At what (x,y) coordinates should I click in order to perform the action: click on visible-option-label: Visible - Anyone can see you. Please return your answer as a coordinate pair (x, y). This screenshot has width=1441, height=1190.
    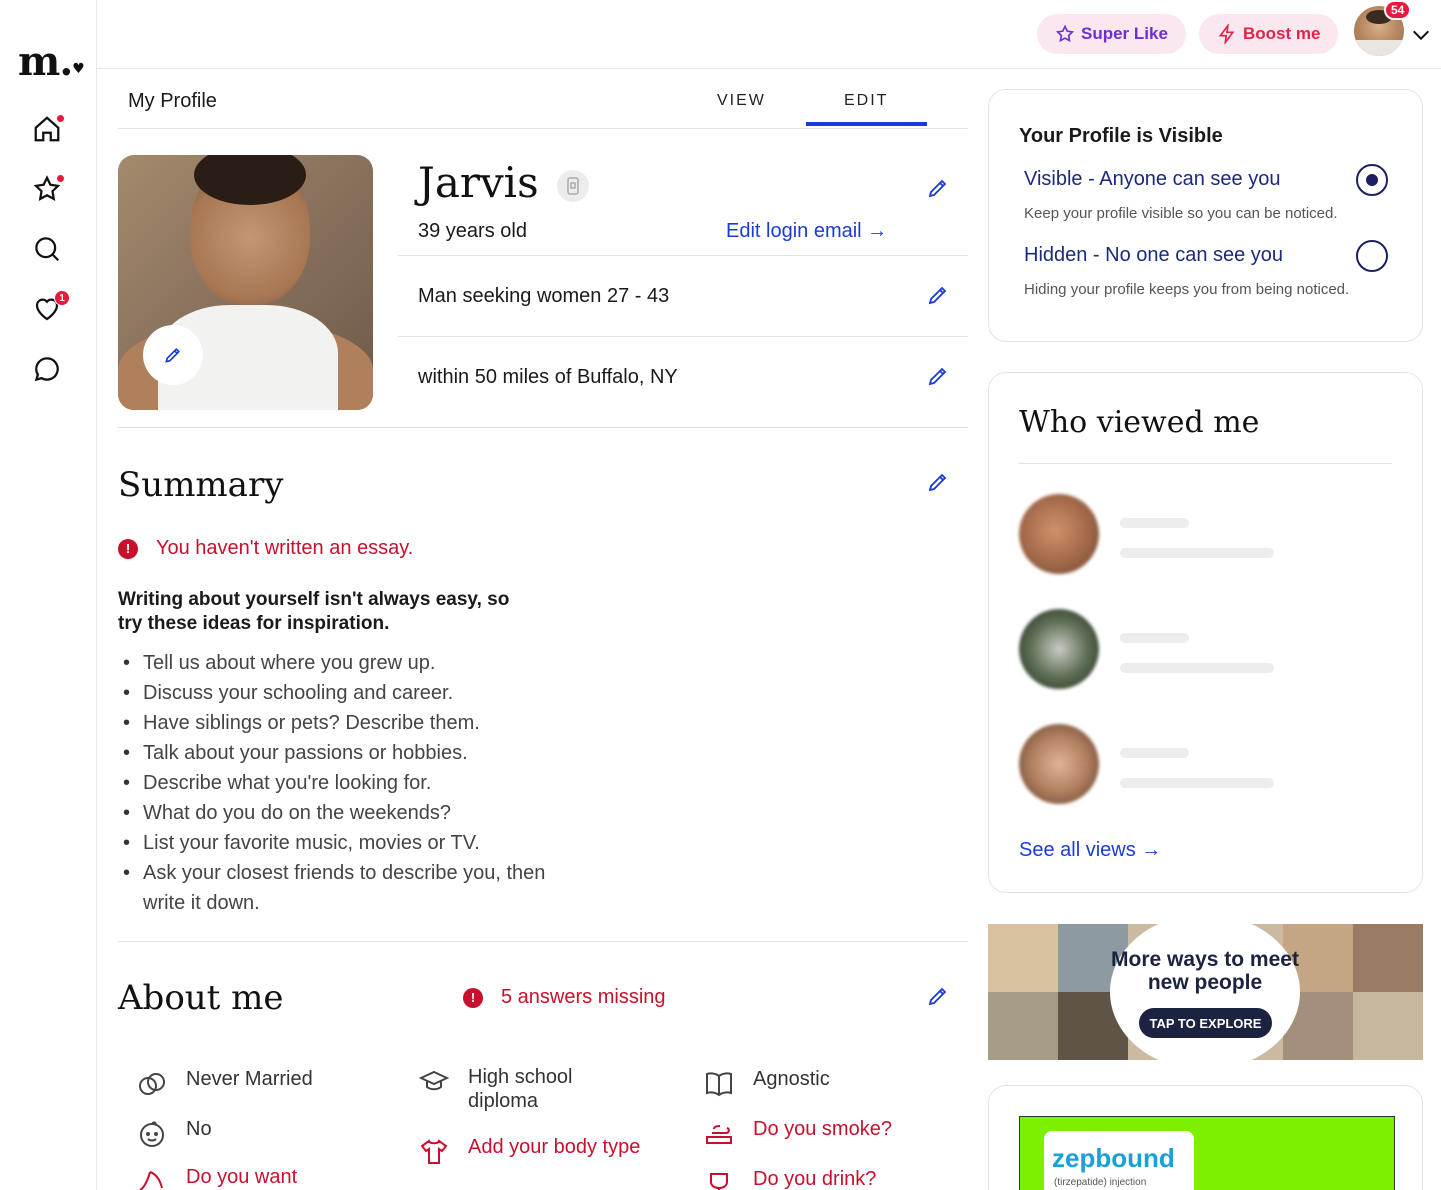
    Looking at the image, I should click on (1152, 179).